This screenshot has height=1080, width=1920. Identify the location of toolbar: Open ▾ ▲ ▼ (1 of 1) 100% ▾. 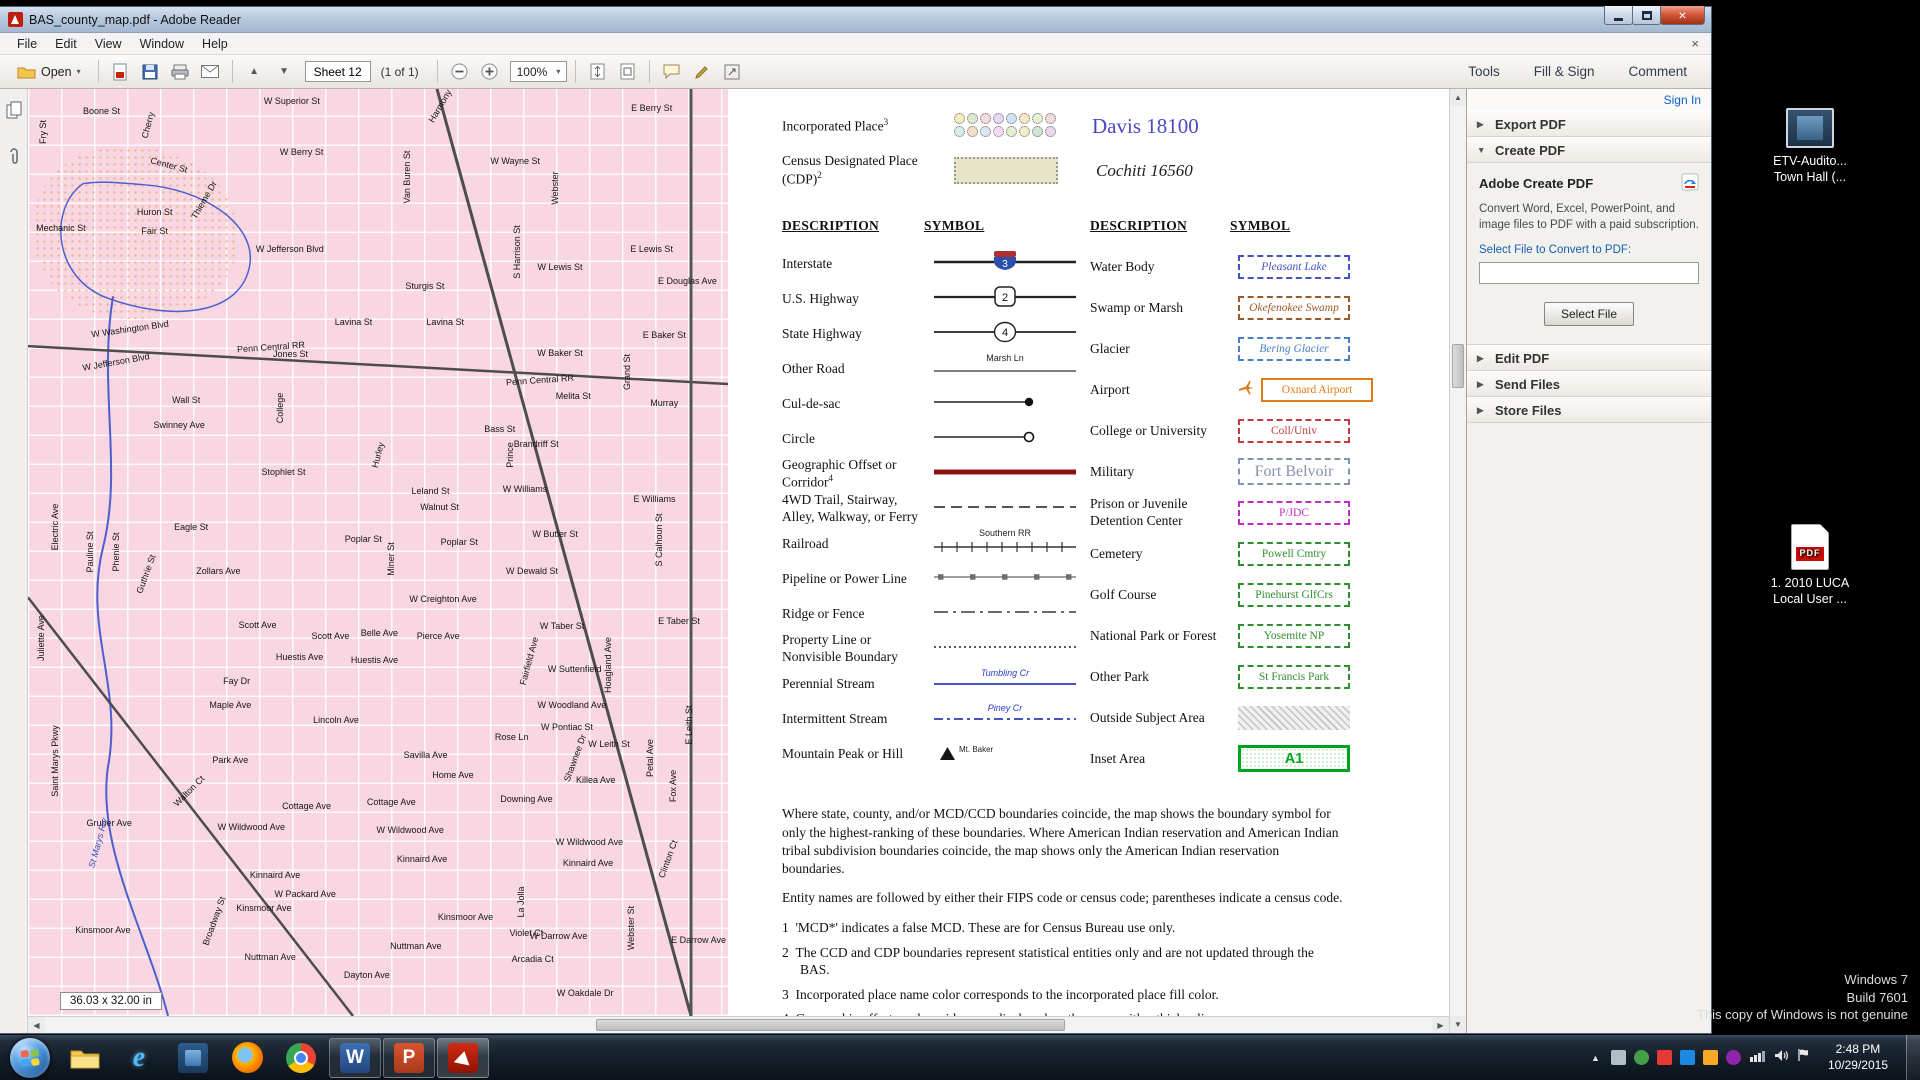
(855, 72).